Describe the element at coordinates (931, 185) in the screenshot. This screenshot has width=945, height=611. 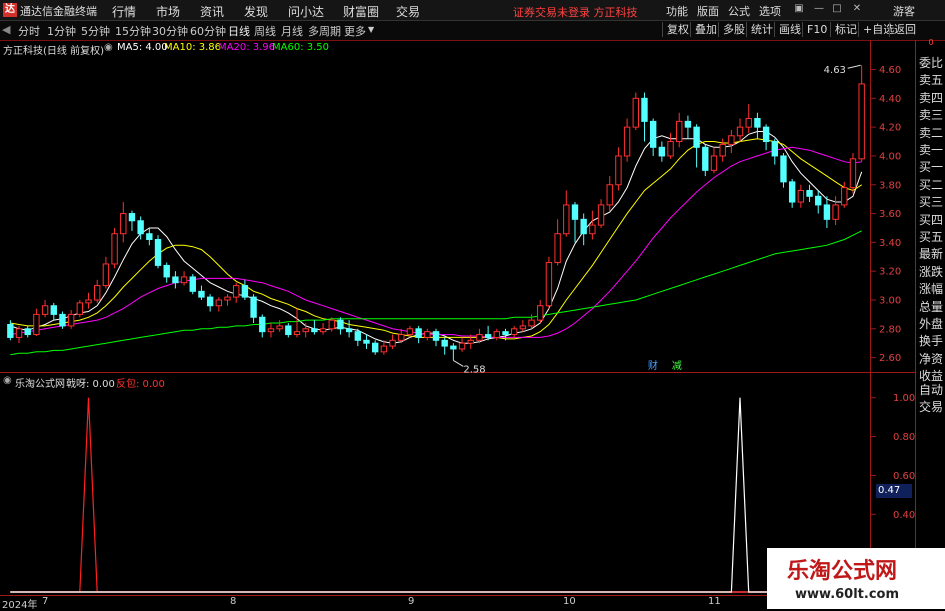
I see `side-button-7: 买二` at that location.